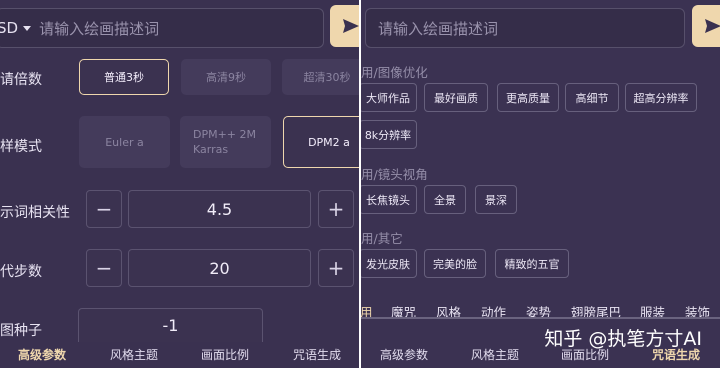 The image size is (720, 368). I want to click on upscale-option-normal: 普通3秒, so click(124, 77).